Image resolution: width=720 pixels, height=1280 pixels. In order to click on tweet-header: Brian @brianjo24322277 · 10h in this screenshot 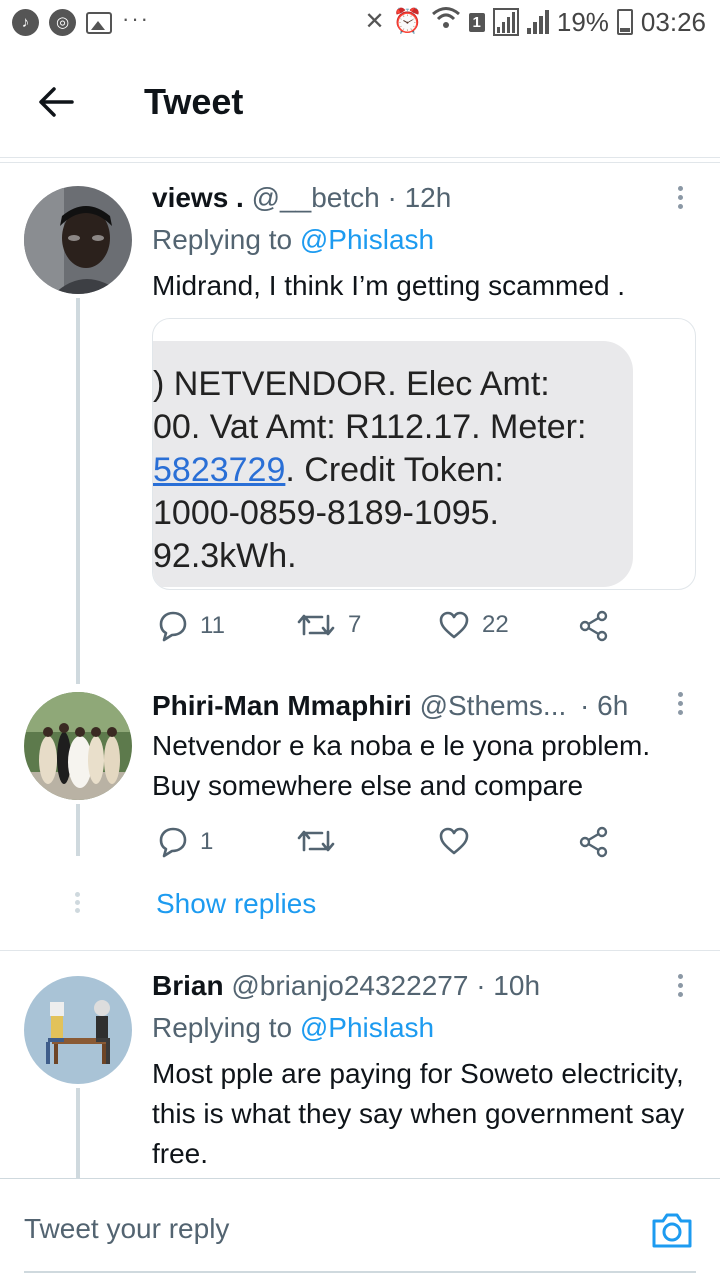, I will do `click(346, 986)`.